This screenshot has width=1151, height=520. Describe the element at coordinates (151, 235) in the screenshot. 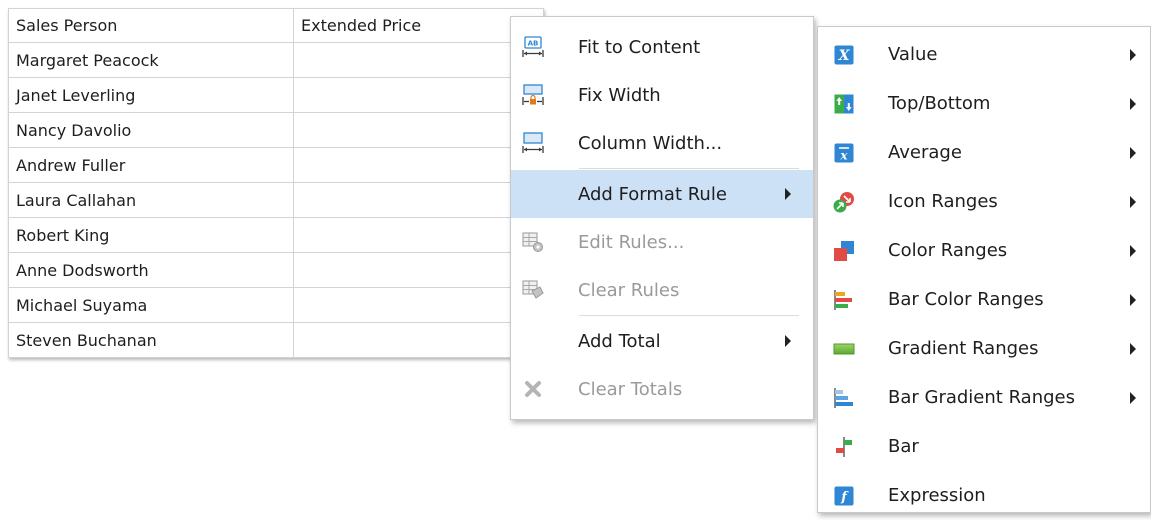

I see `sales-person-cell: Robert King` at that location.